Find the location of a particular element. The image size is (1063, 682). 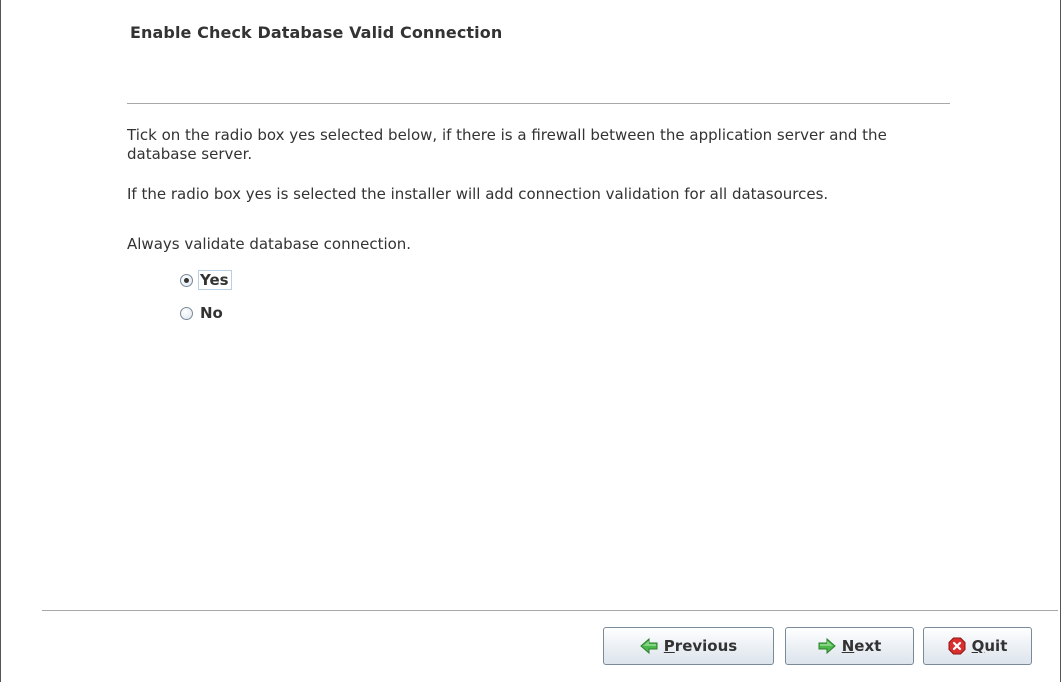

button-bar-divider is located at coordinates (550, 610).